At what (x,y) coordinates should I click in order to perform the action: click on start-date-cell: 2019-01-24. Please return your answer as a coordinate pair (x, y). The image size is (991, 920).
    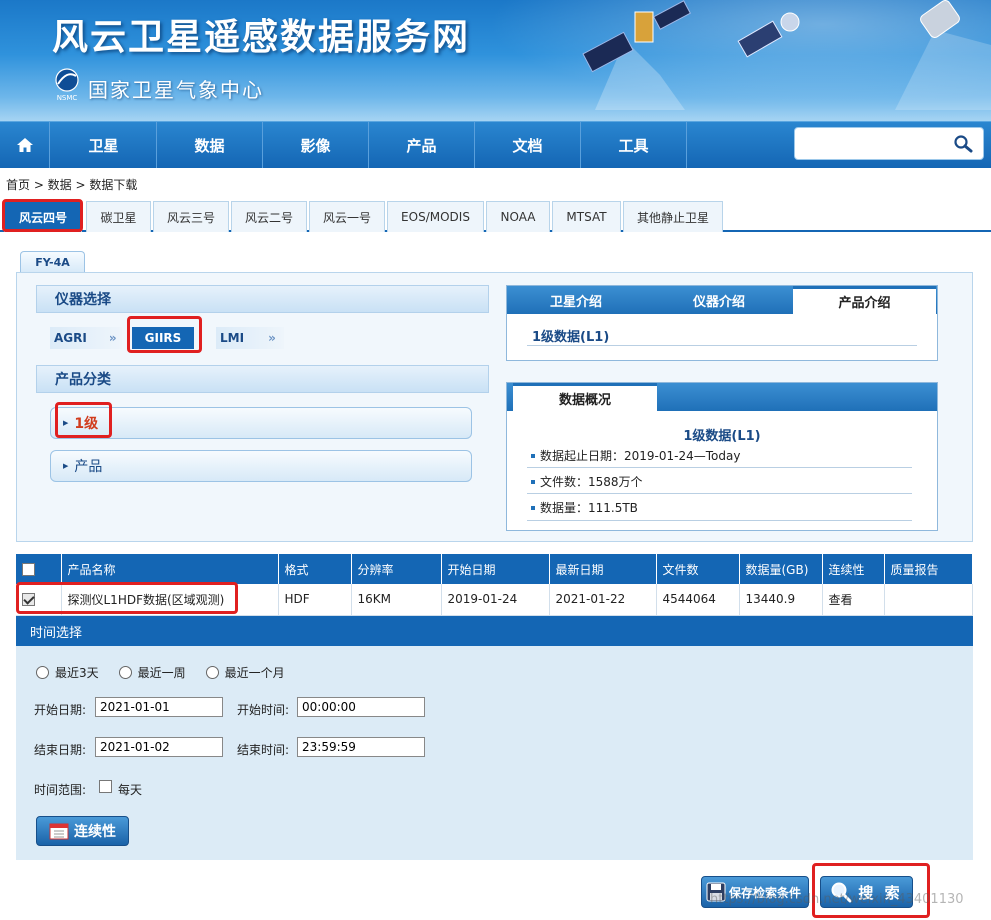
    Looking at the image, I should click on (495, 600).